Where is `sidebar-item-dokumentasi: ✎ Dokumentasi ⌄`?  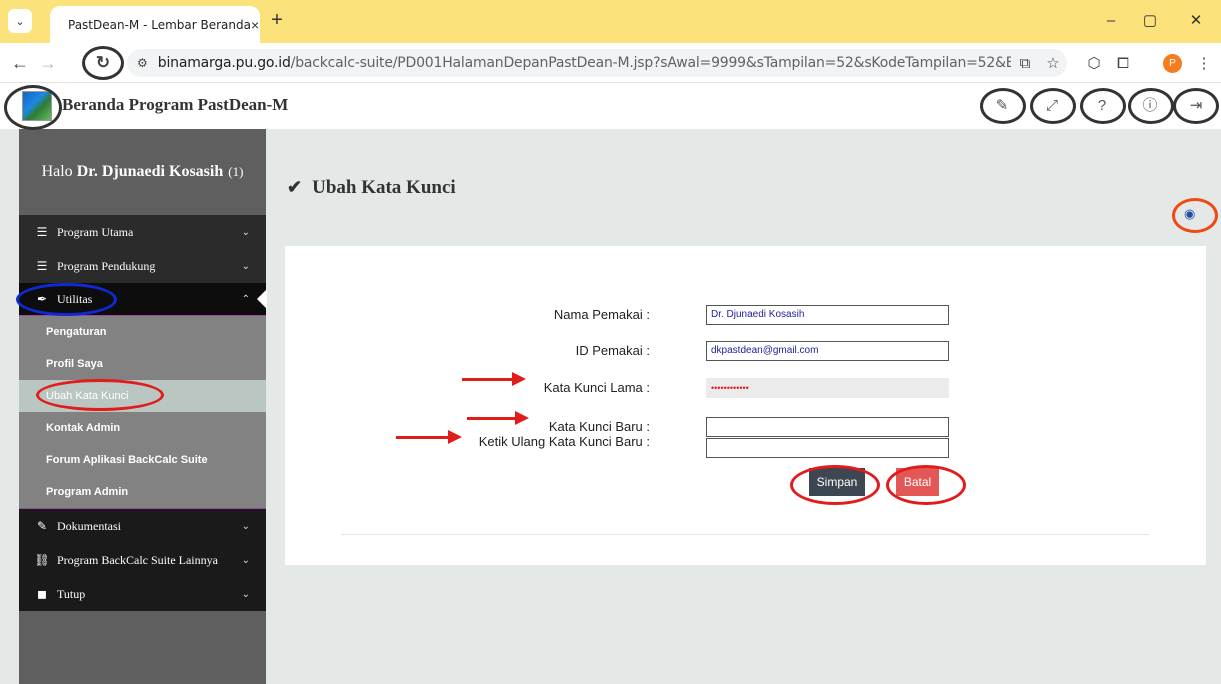 sidebar-item-dokumentasi: ✎ Dokumentasi ⌄ is located at coordinates (142, 526).